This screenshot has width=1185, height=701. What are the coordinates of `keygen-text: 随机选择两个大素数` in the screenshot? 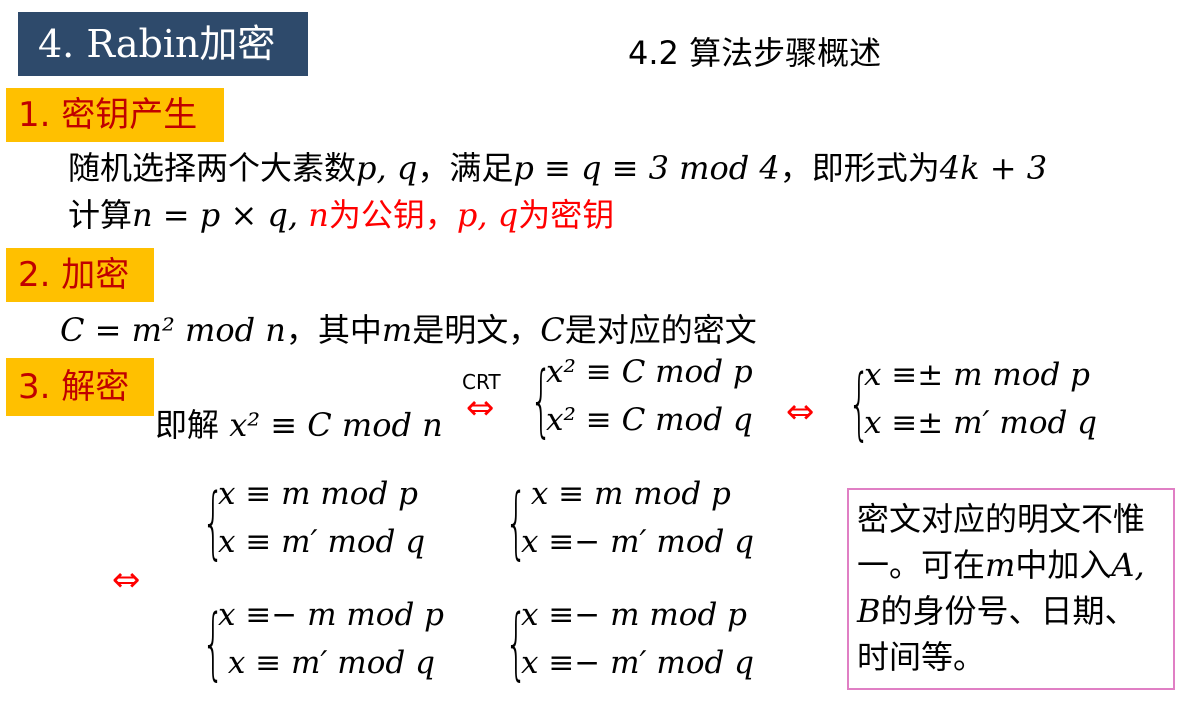 It's located at (212, 168).